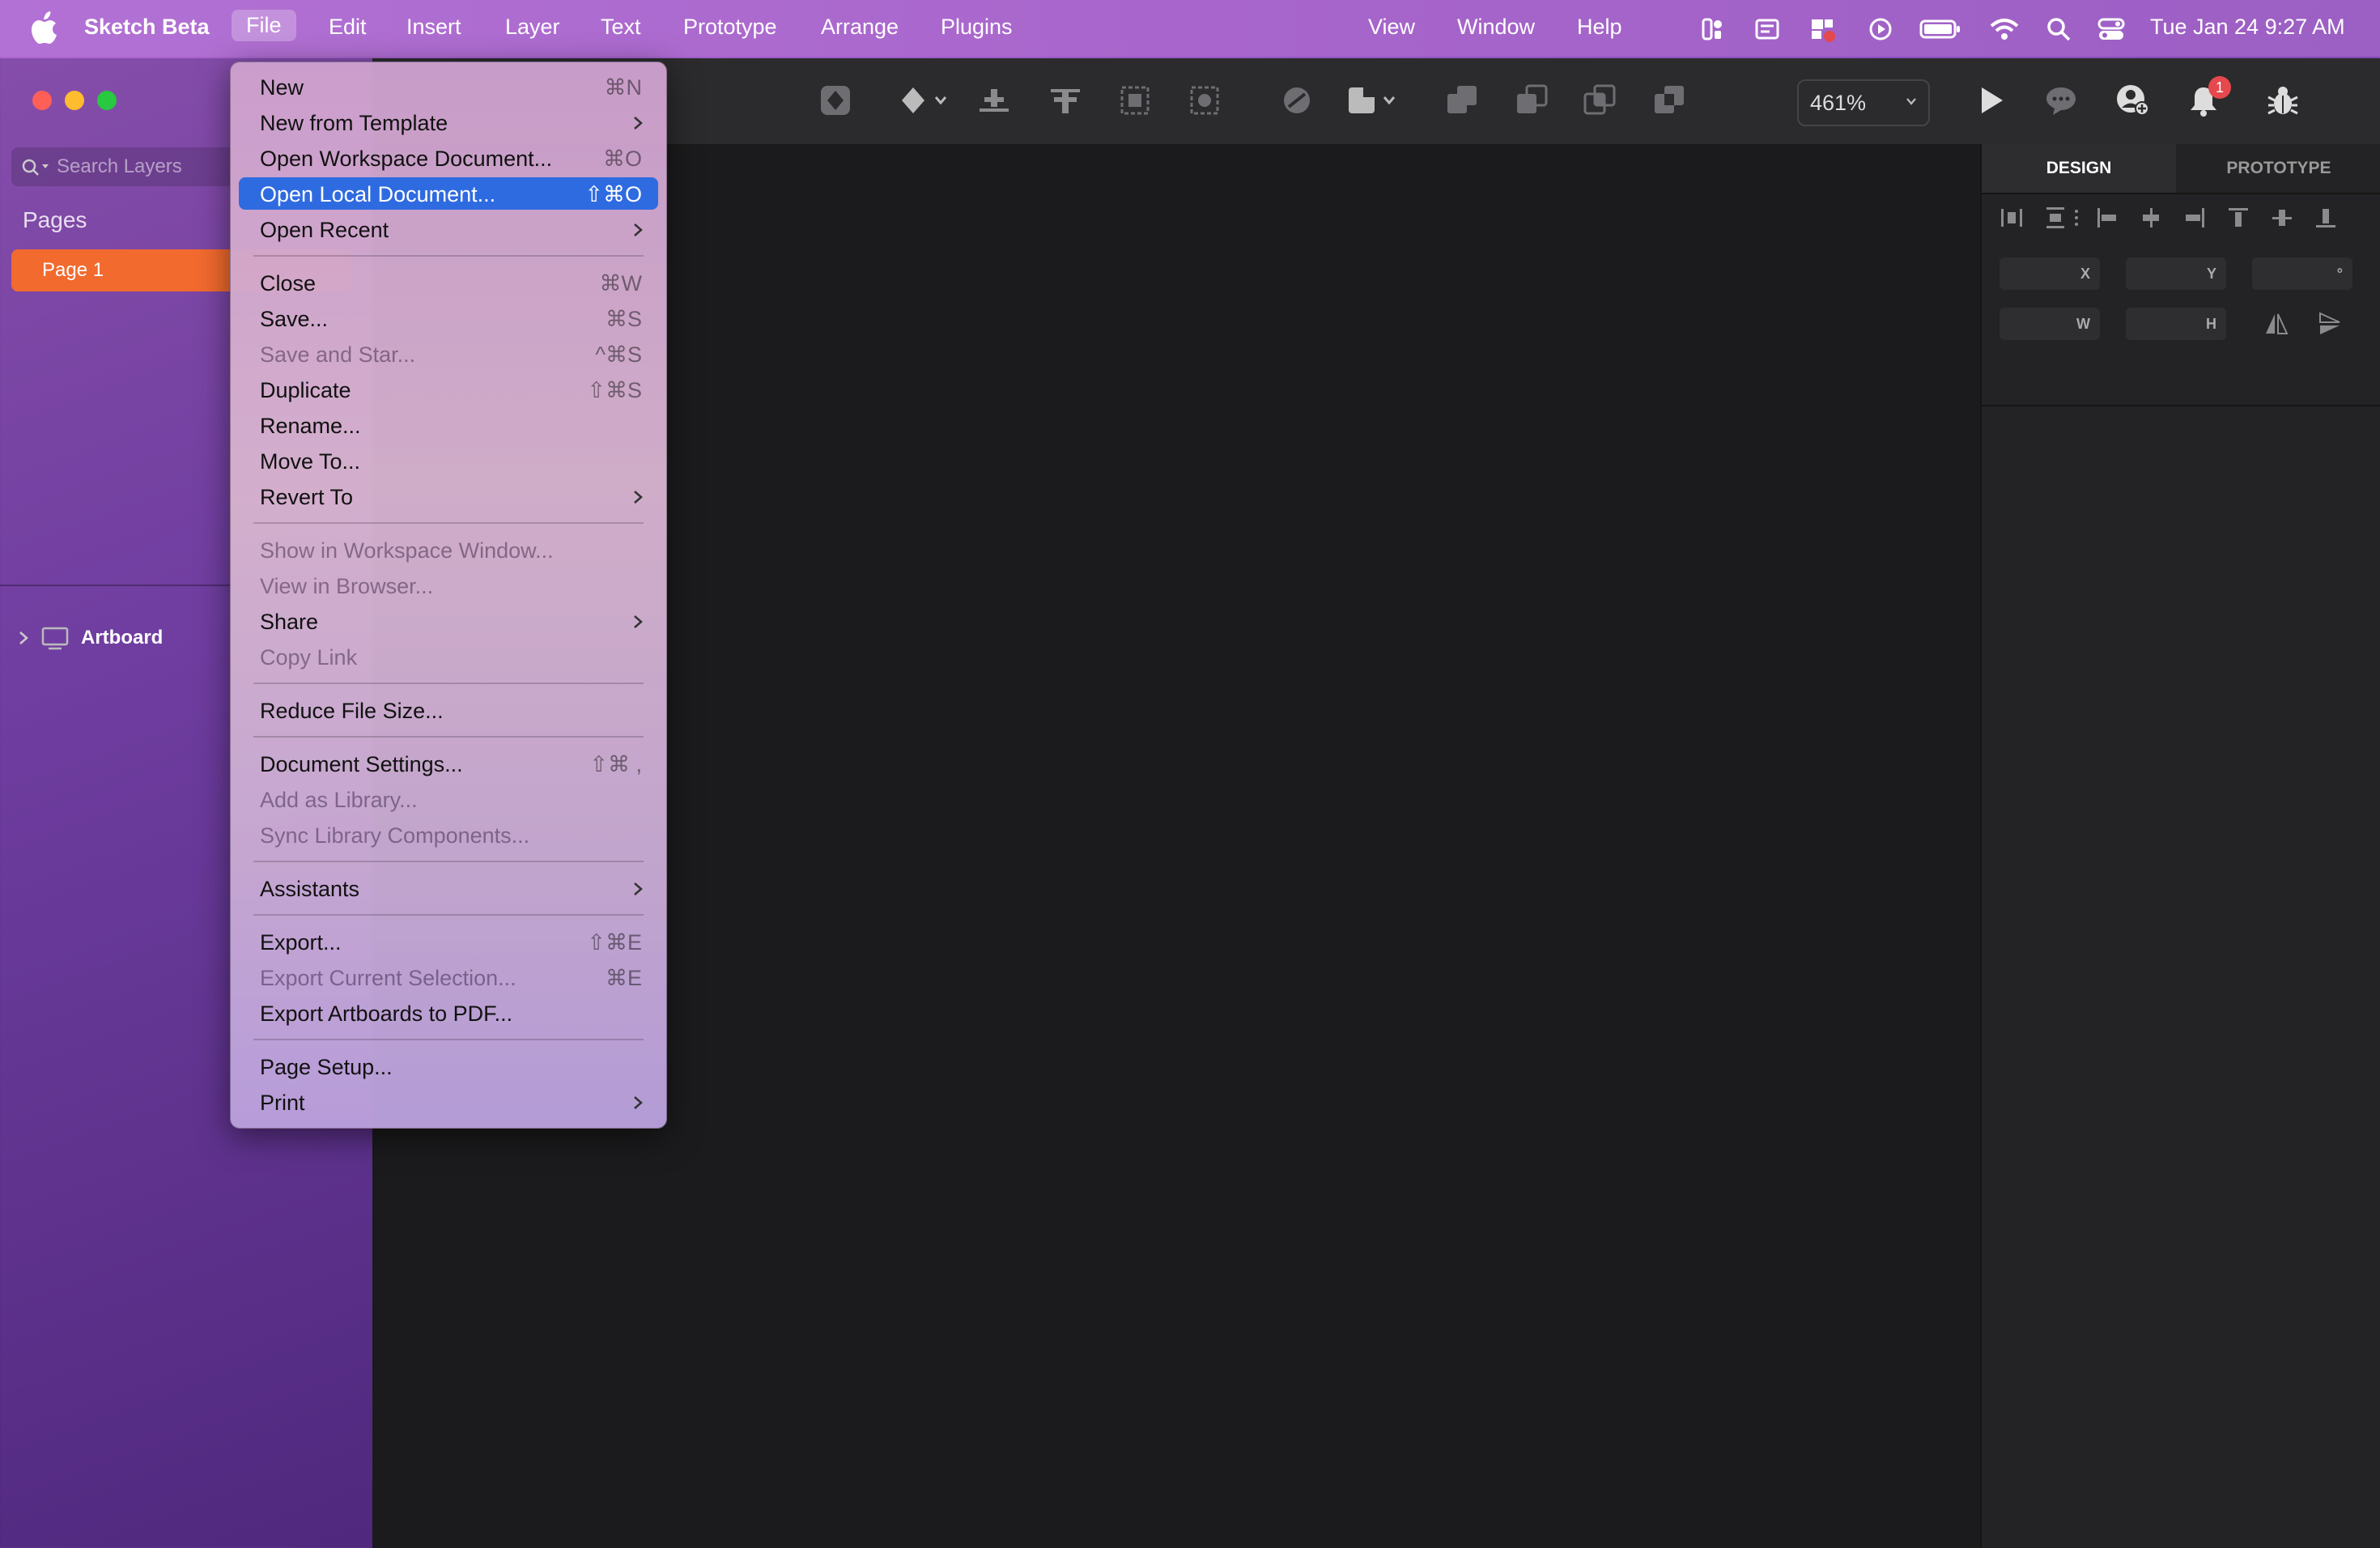  What do you see at coordinates (448, 1102) in the screenshot?
I see `menu-item-print: Print` at bounding box center [448, 1102].